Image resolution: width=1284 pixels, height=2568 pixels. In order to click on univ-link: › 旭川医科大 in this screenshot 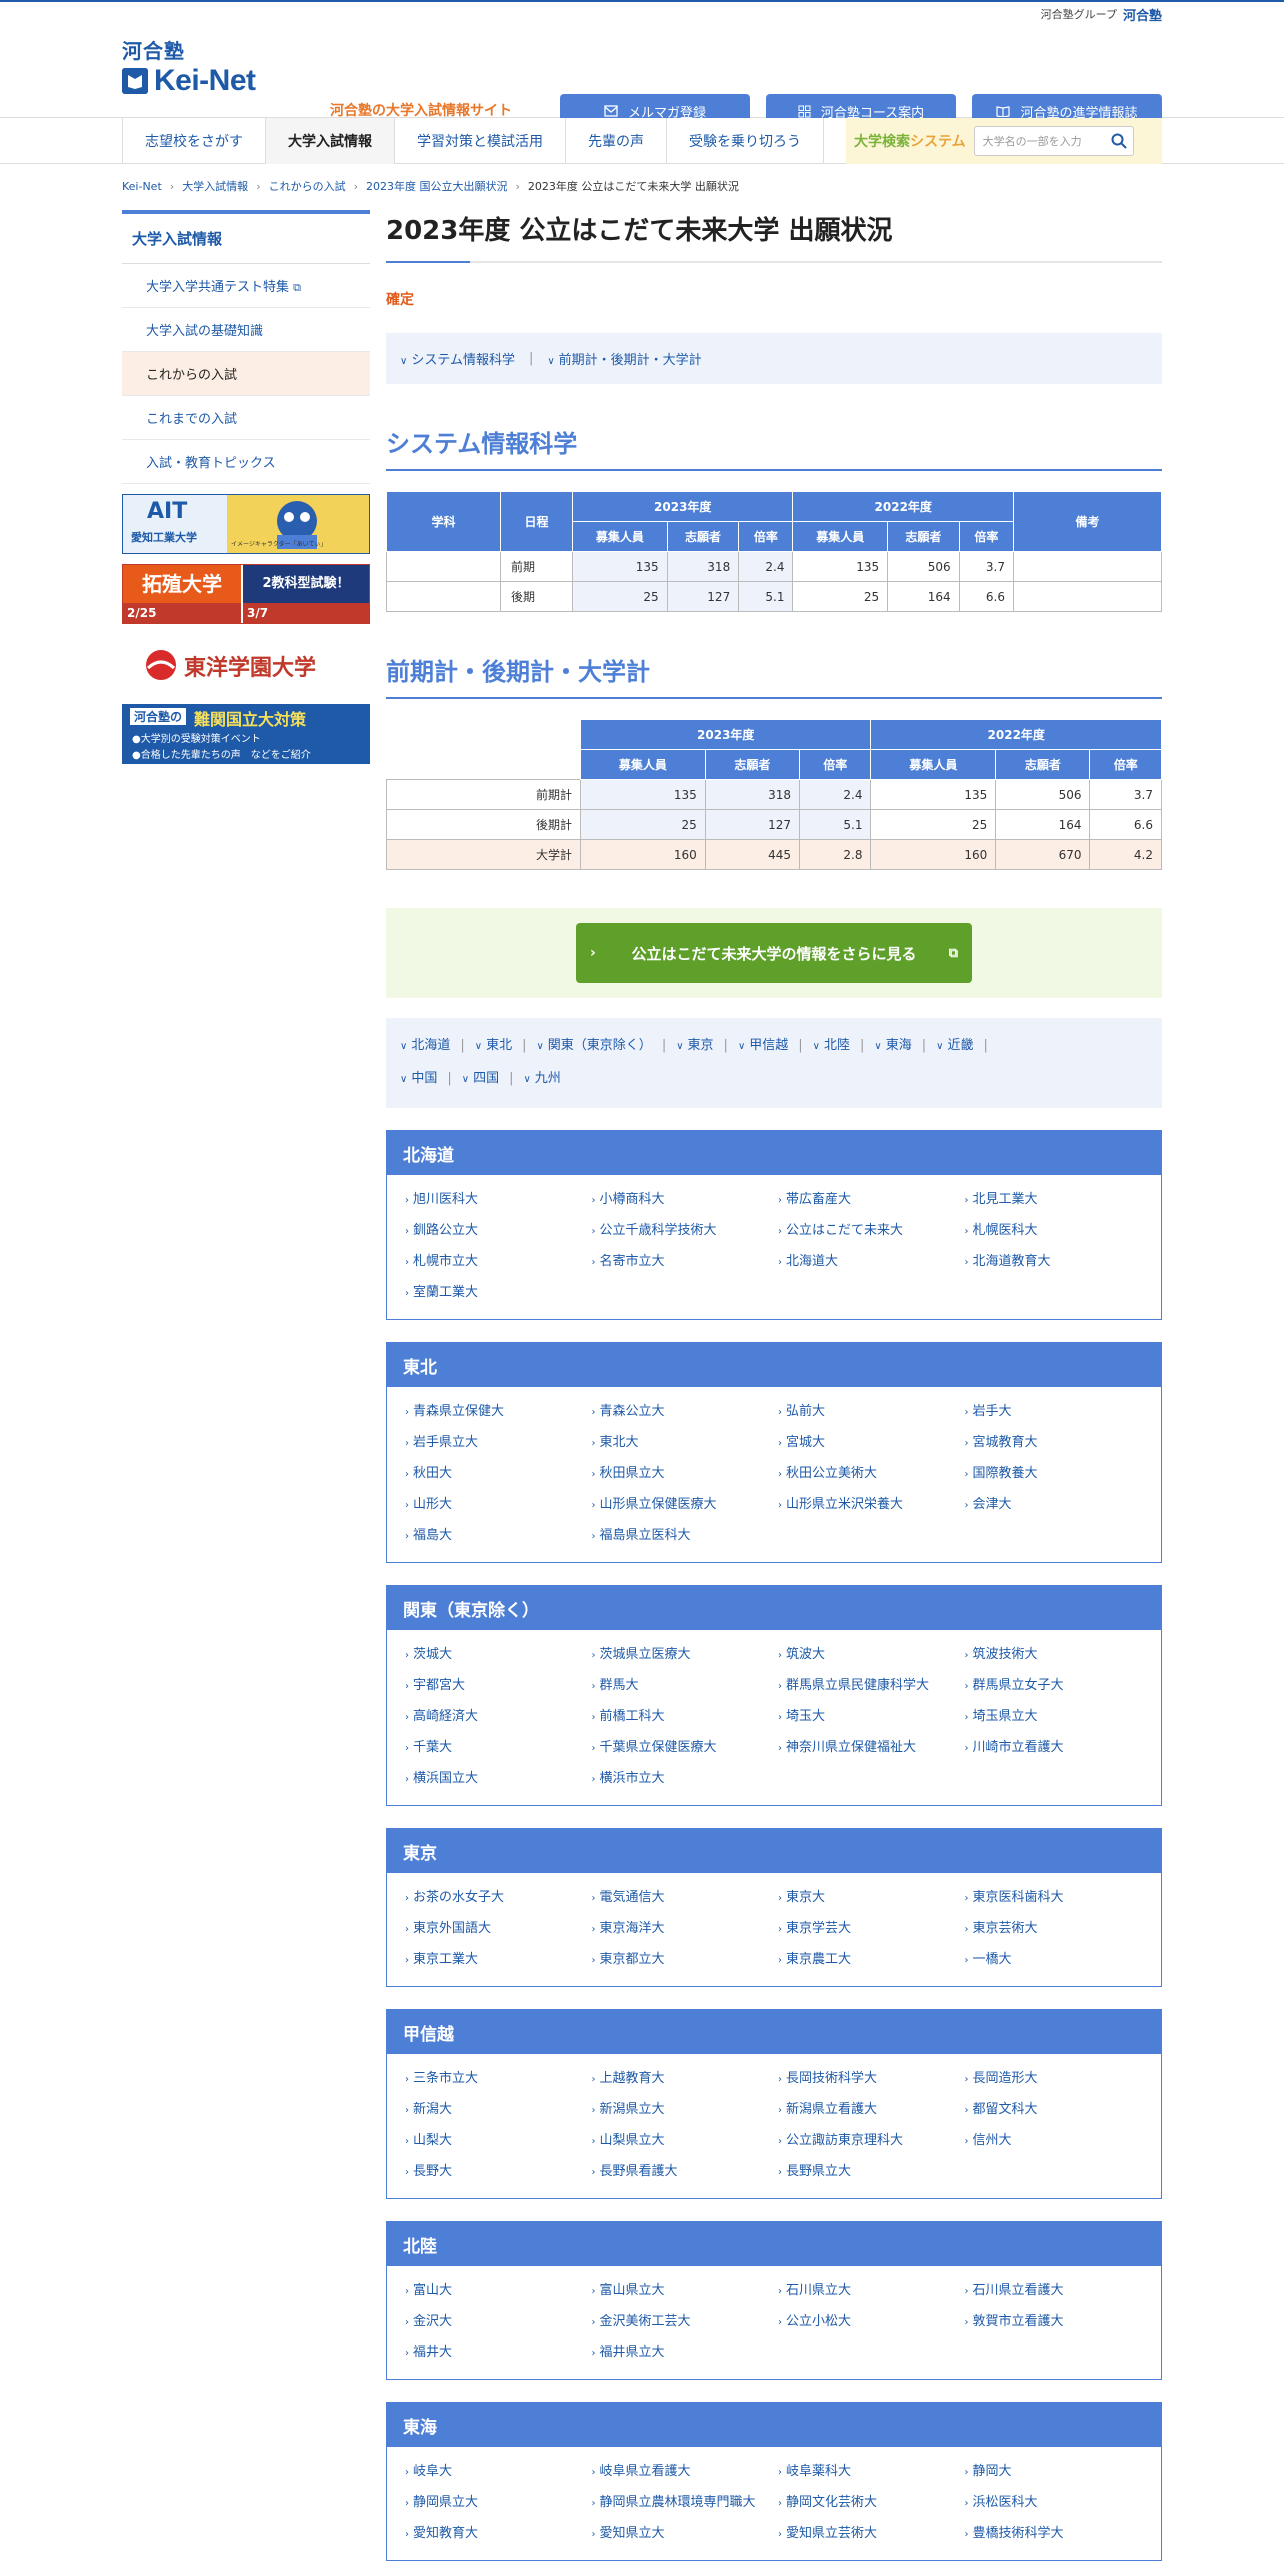, I will do `click(494, 1200)`.